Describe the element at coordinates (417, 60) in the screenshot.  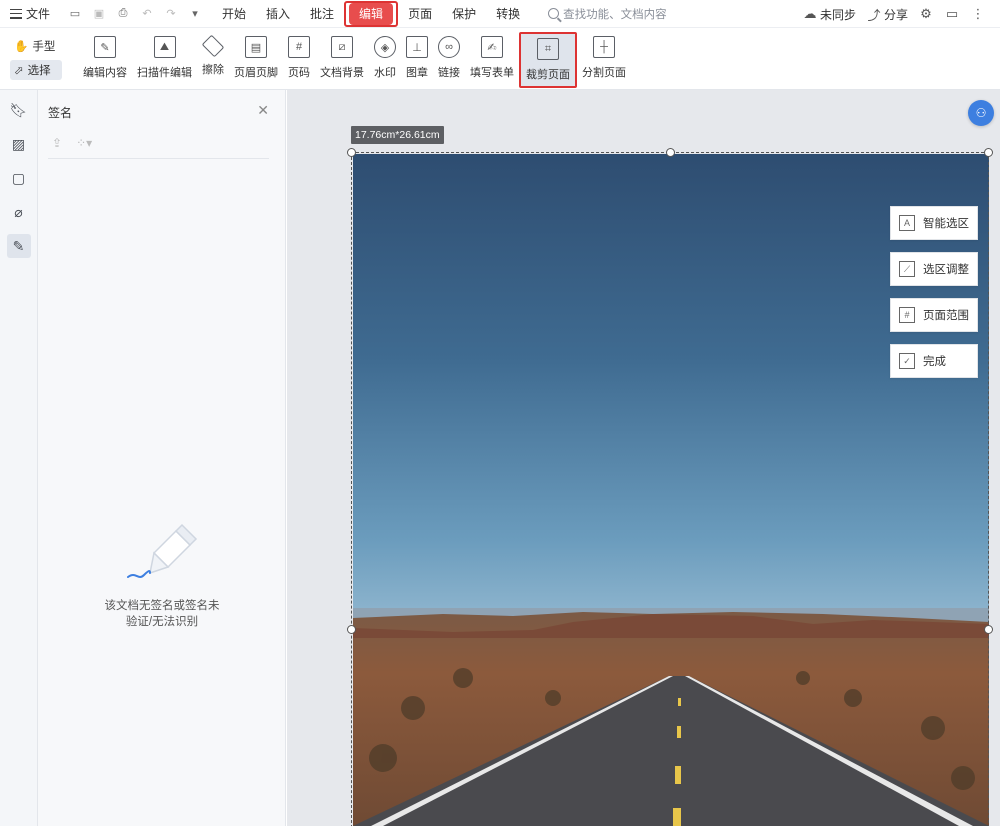
I see `ribbon-stamp: ⊥ 图章` at that location.